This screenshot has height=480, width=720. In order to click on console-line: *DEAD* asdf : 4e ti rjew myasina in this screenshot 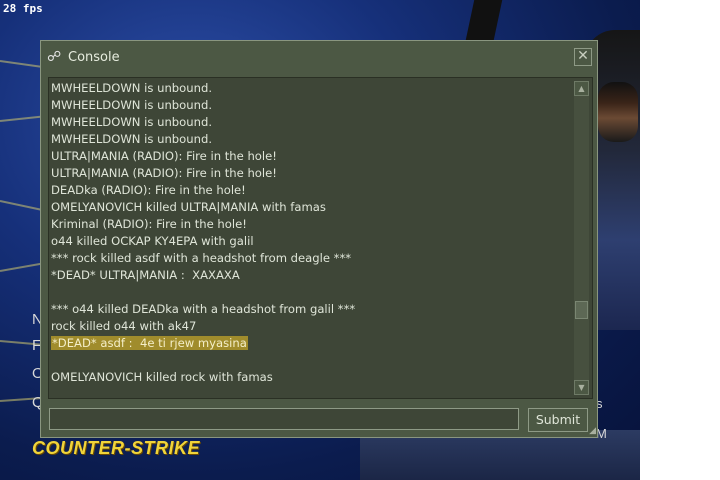, I will do `click(311, 343)`.